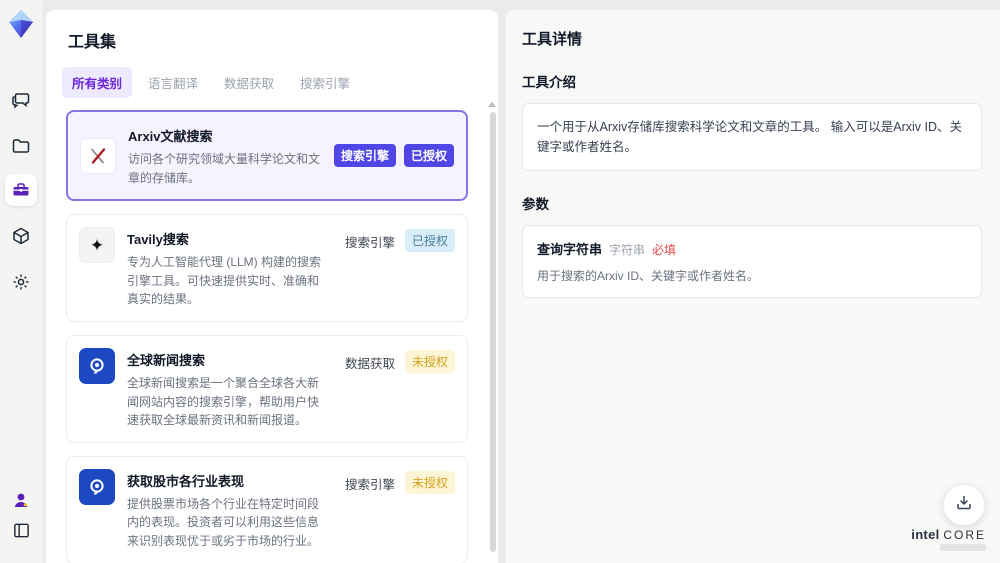 Image resolution: width=1000 pixels, height=563 pixels. Describe the element at coordinates (570, 249) in the screenshot. I see `param-name: 查询字符串` at that location.